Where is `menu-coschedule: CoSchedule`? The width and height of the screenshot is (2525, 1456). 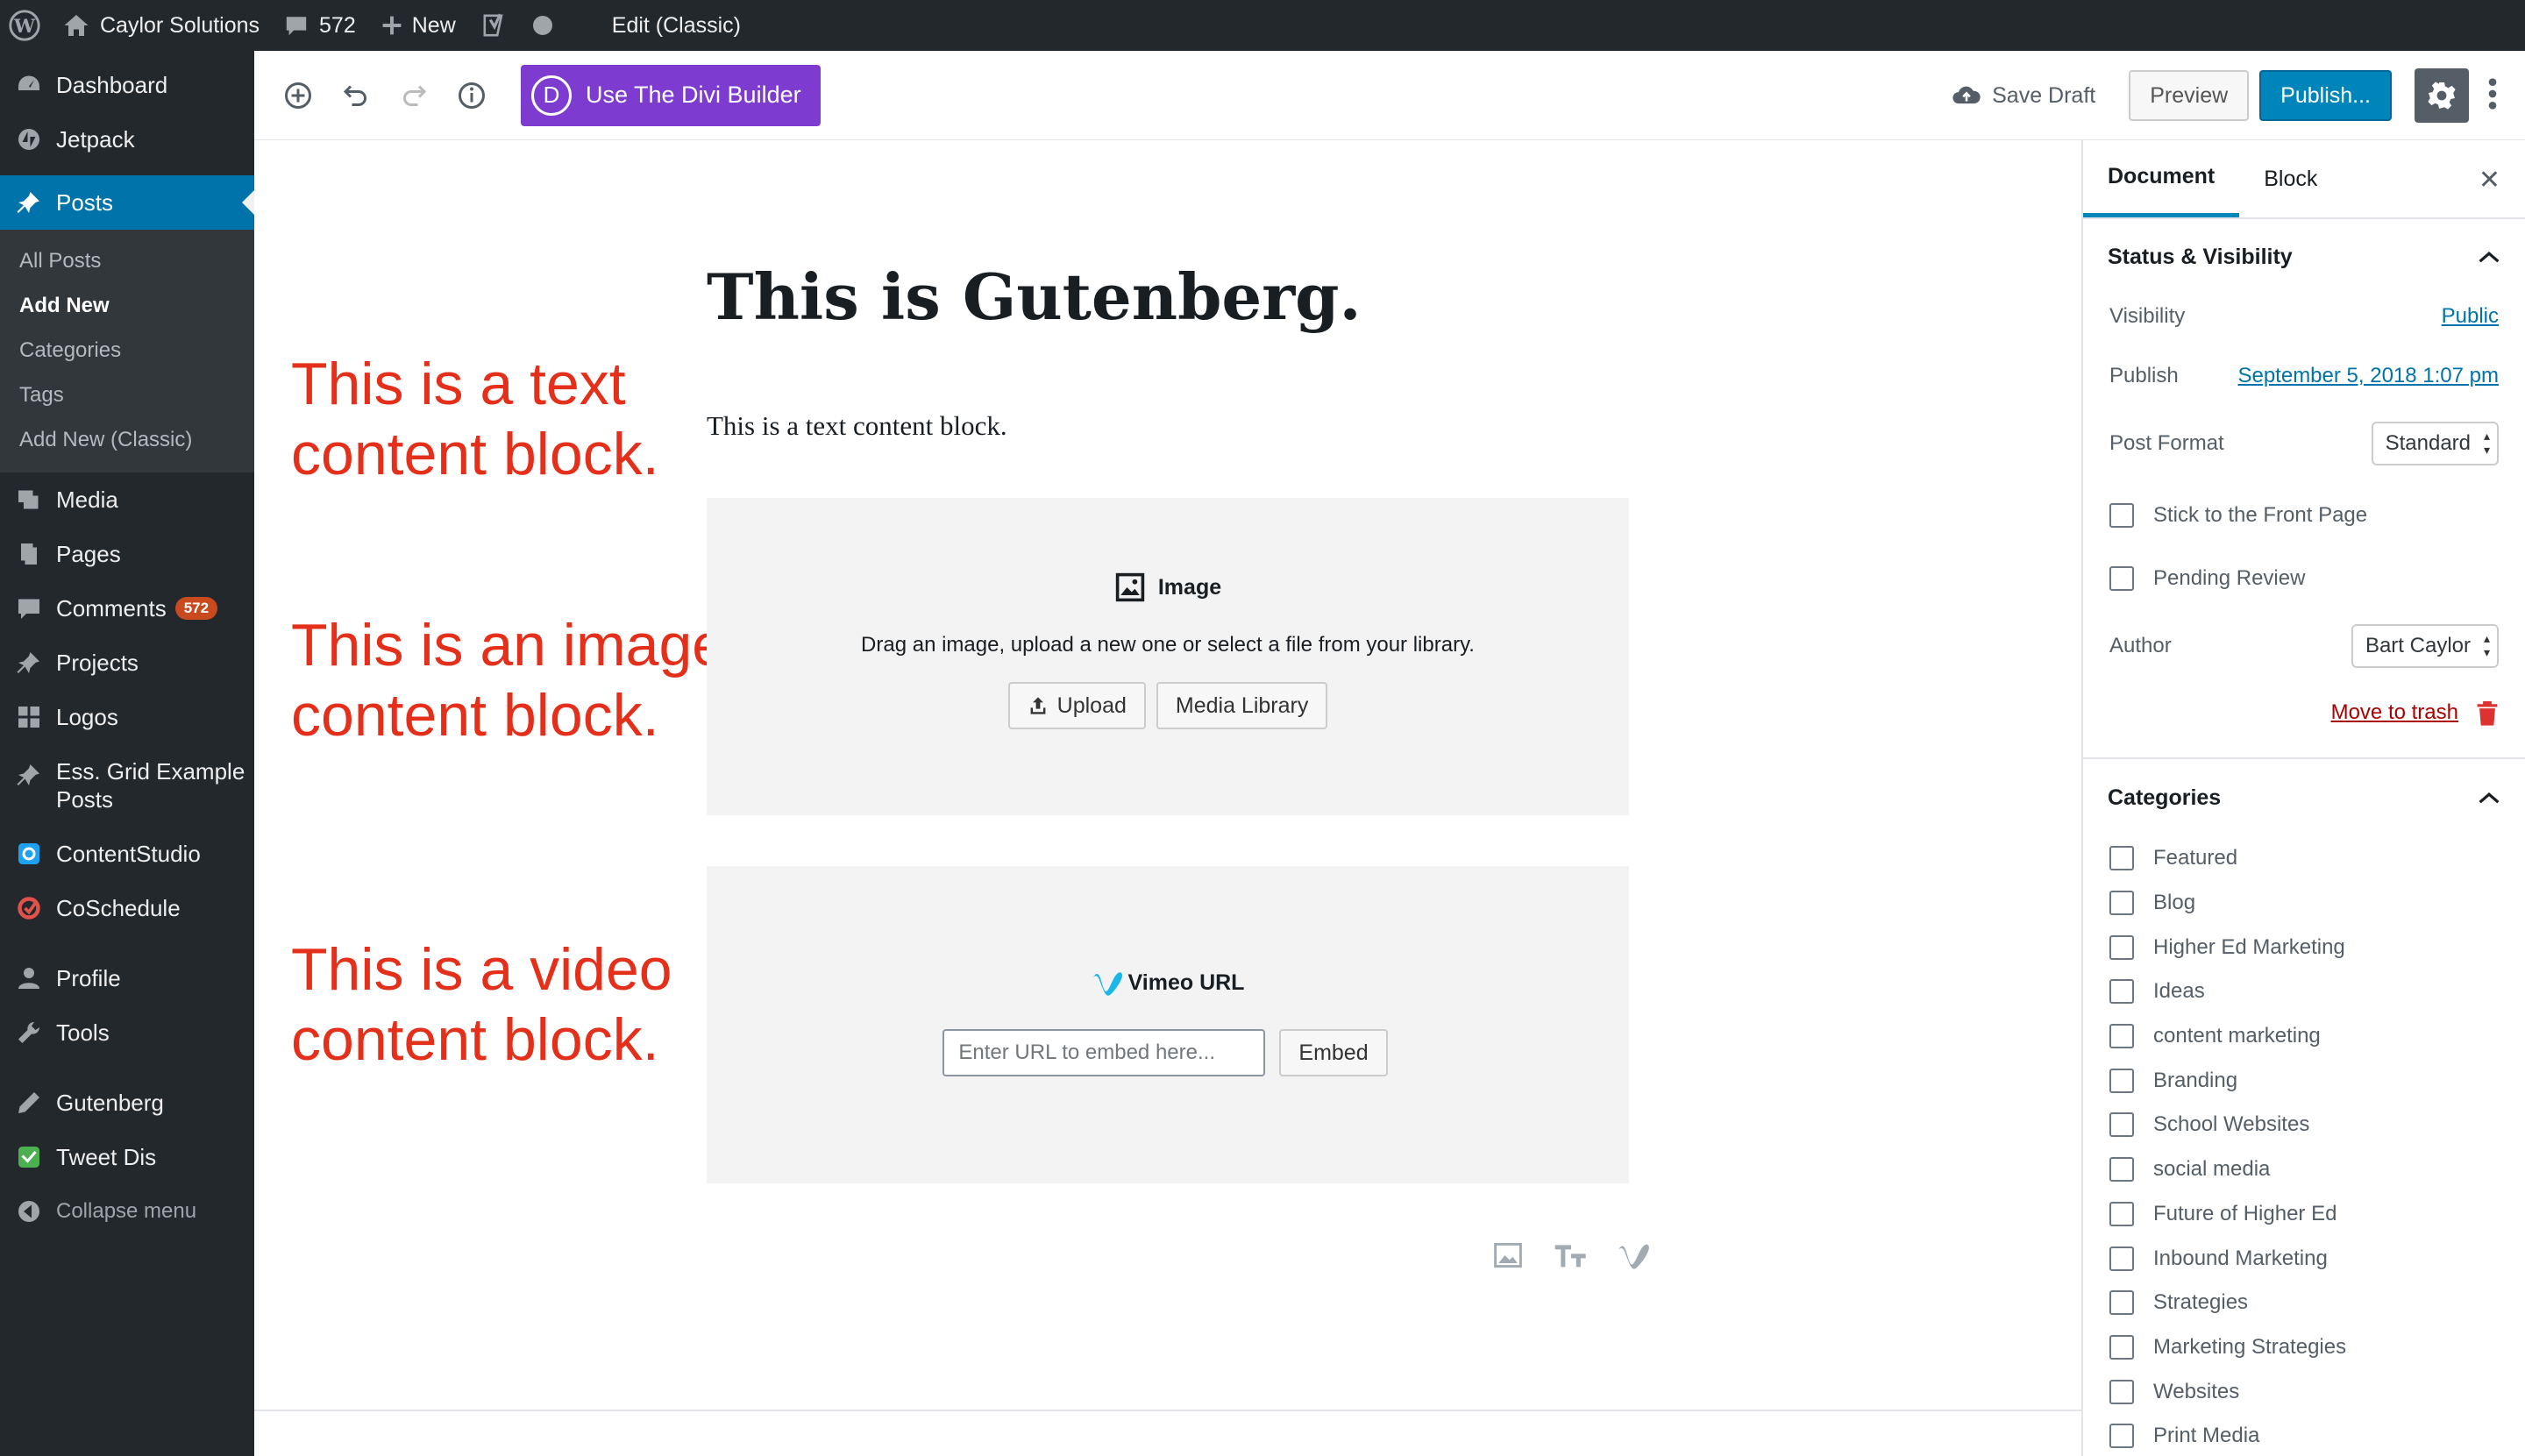
menu-coschedule: CoSchedule is located at coordinates (127, 908).